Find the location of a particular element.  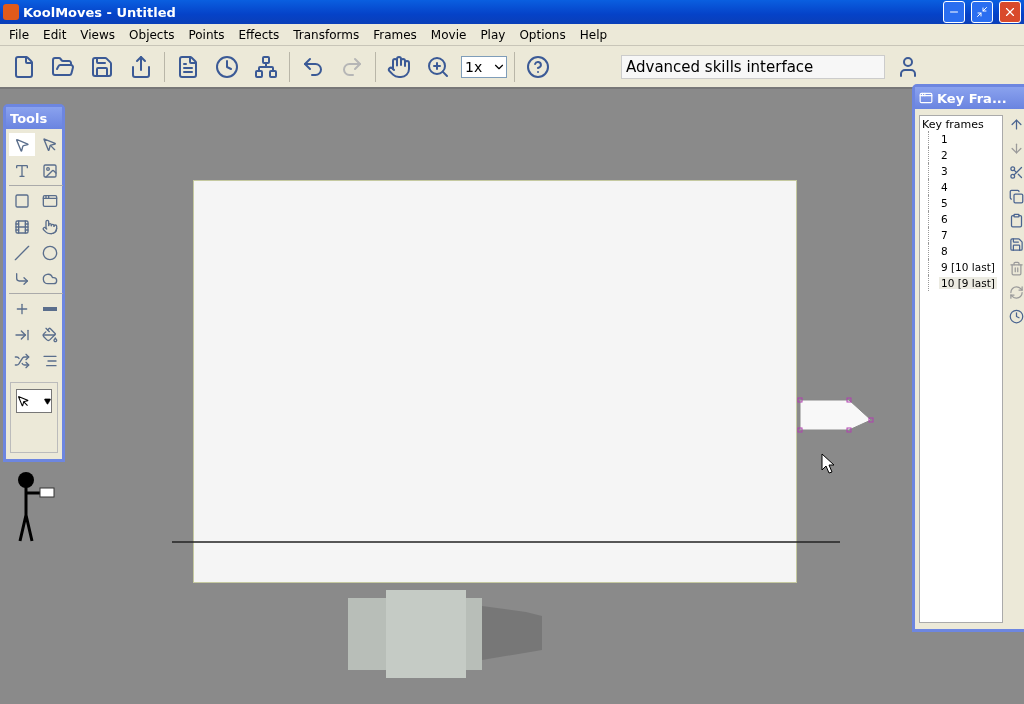

corner-icon is located at coordinates (22, 278).